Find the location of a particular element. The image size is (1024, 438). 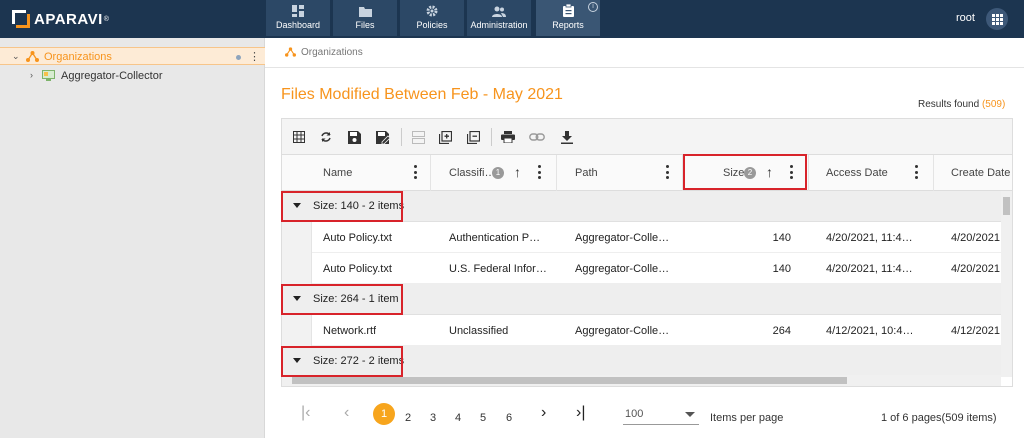

apps-grid-button is located at coordinates (997, 19).